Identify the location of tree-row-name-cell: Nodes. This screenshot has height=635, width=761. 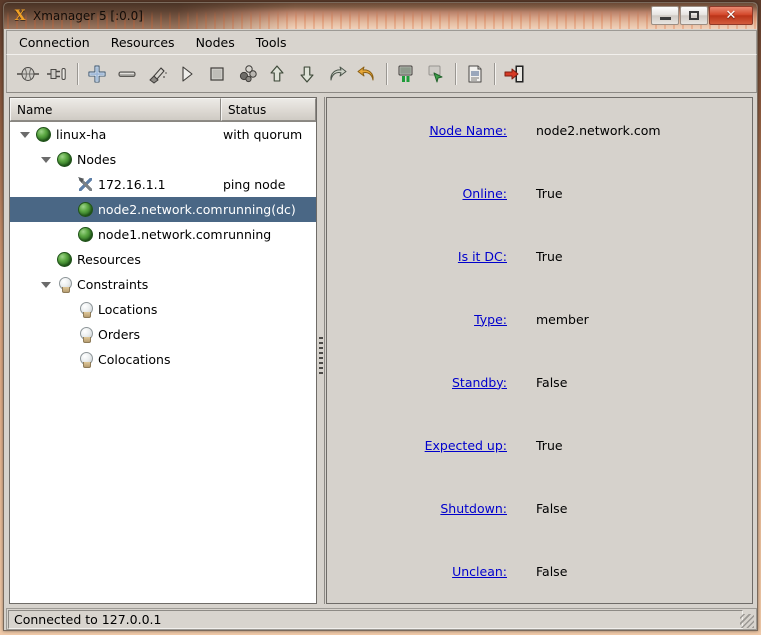
(78, 159).